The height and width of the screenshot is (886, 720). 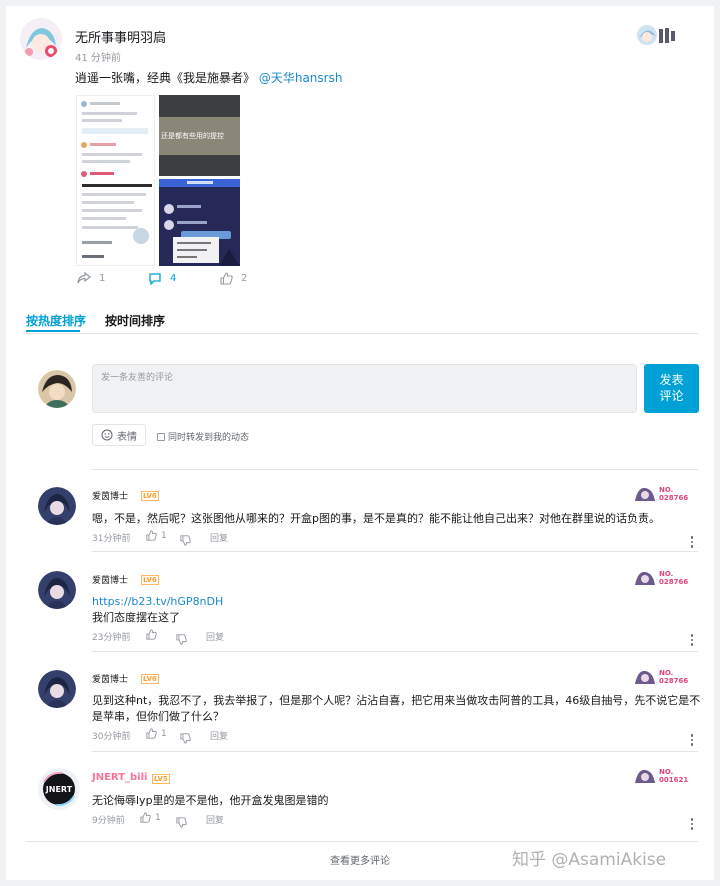 What do you see at coordinates (111, 539) in the screenshot?
I see `comment-time: 31分钟前` at bounding box center [111, 539].